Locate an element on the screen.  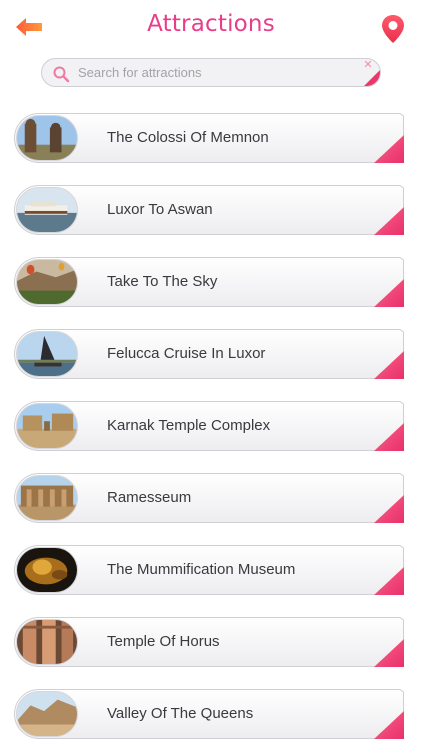
list-item-luxor-to-aswan: Luxor To Aswan is located at coordinates (209, 210).